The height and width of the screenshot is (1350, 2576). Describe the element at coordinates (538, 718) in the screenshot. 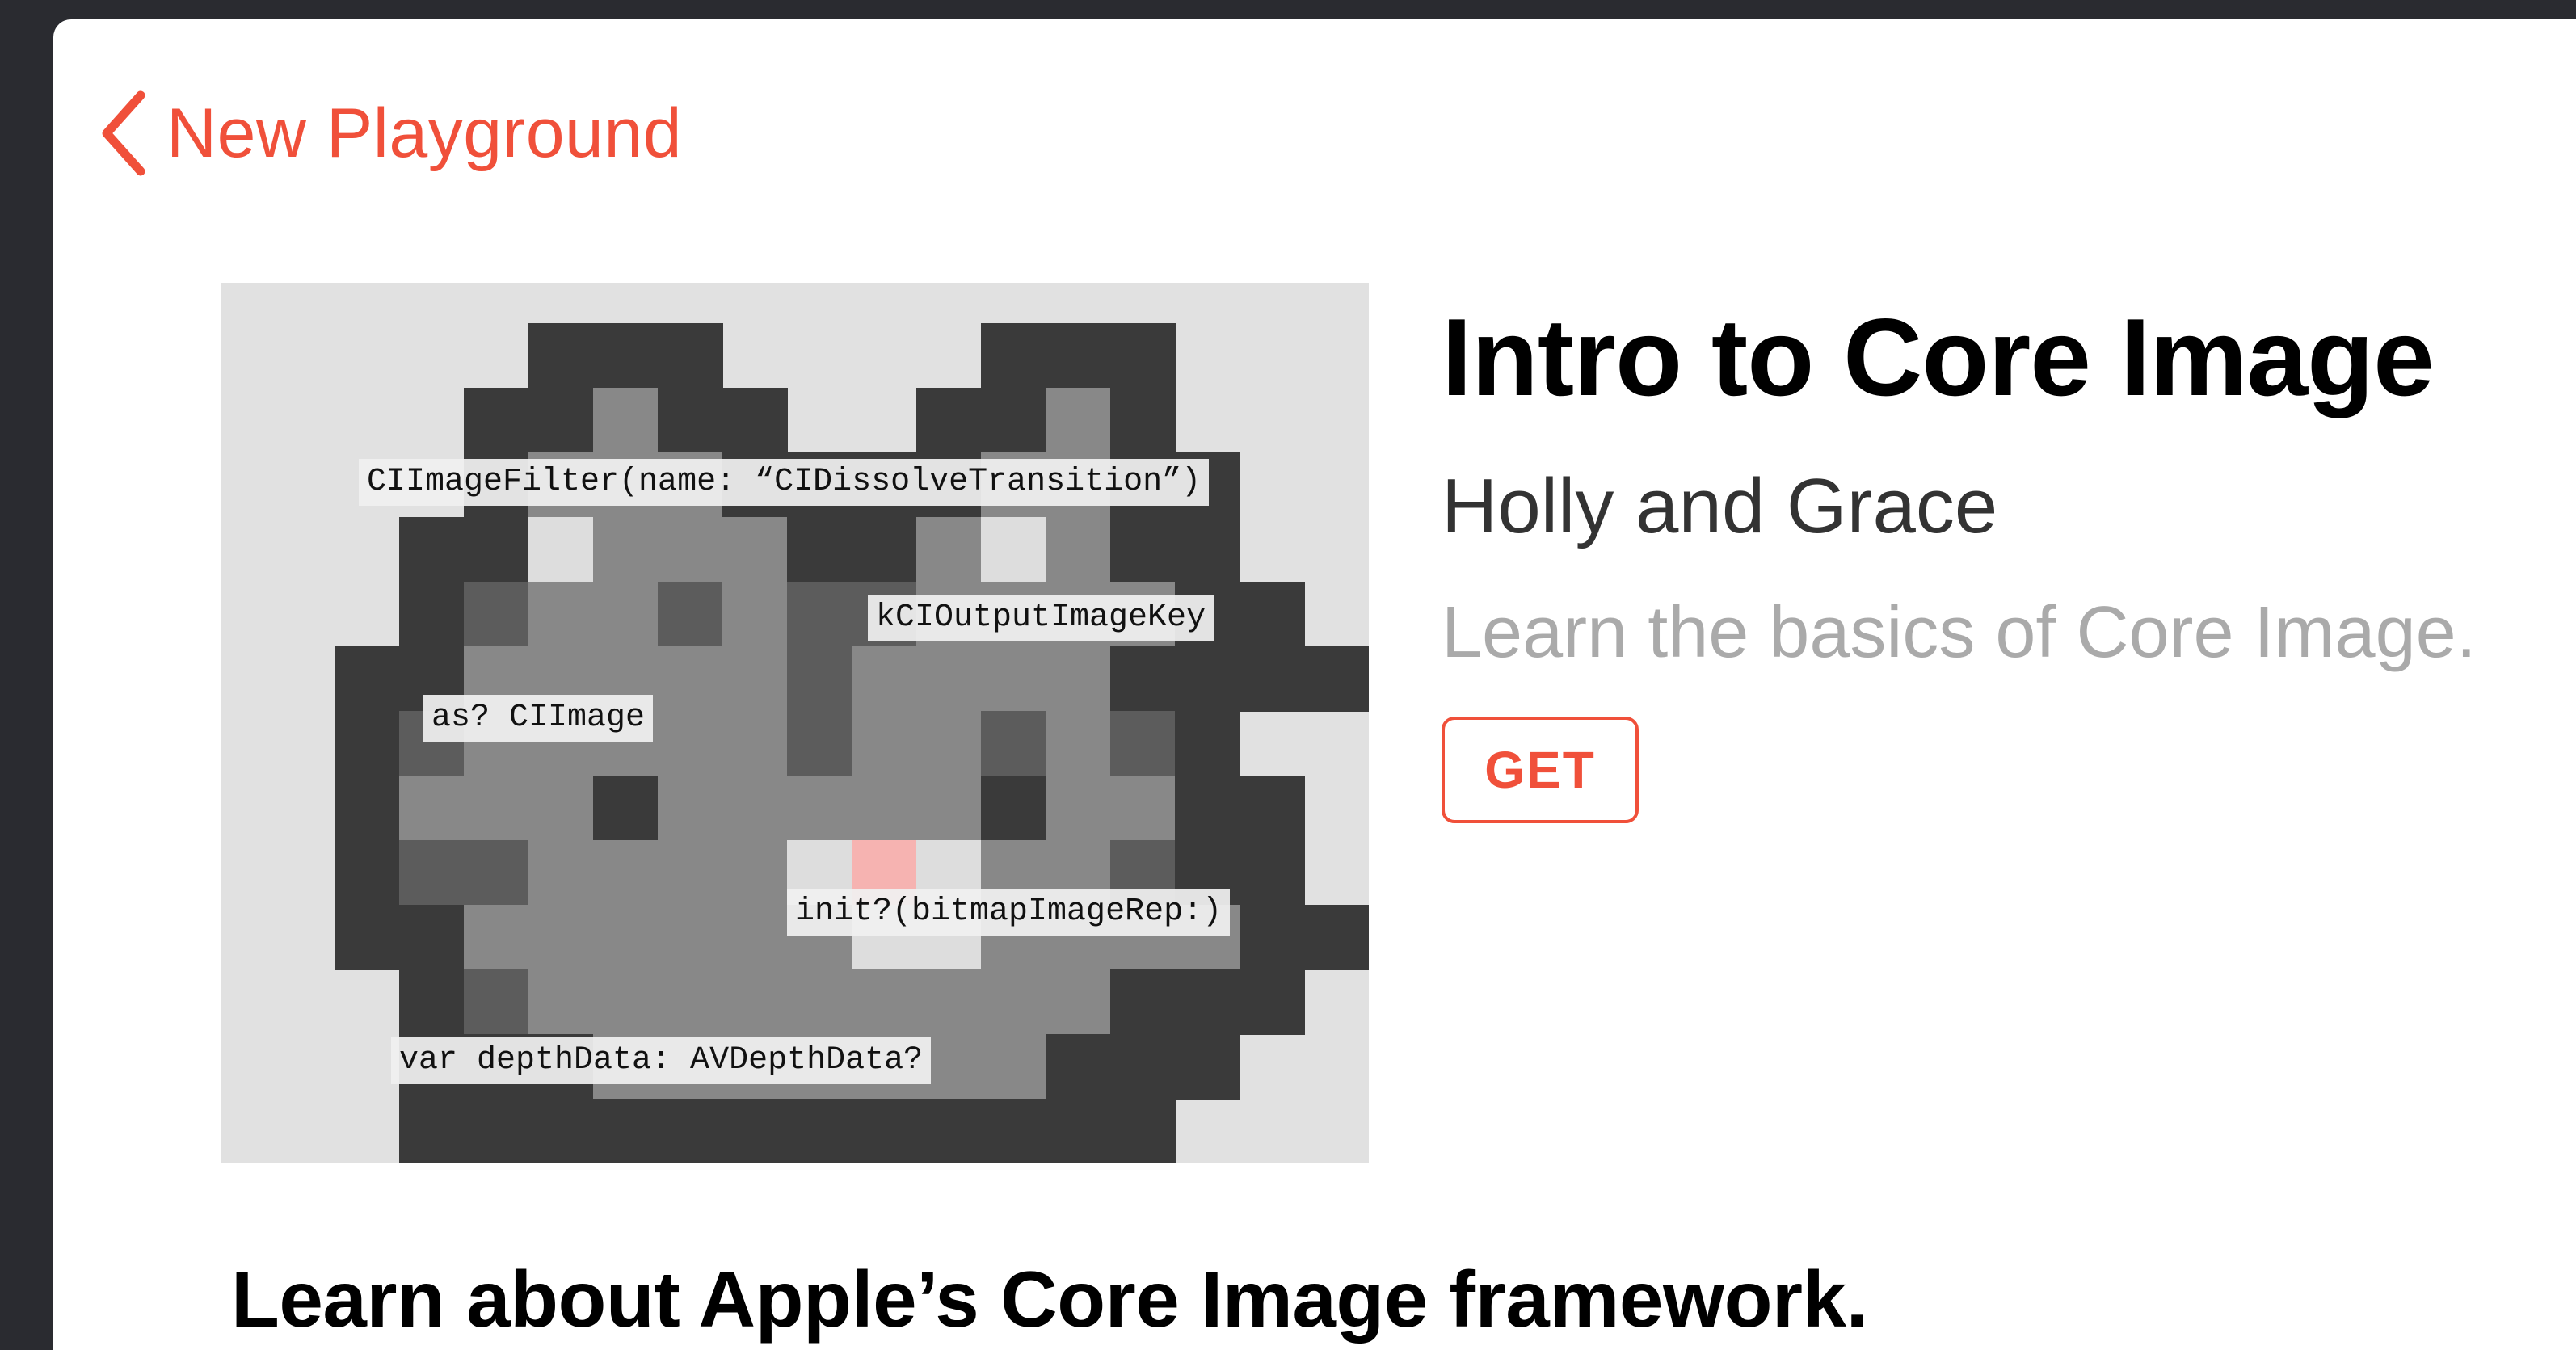

I see `code-label-cast: as? CIImage` at that location.